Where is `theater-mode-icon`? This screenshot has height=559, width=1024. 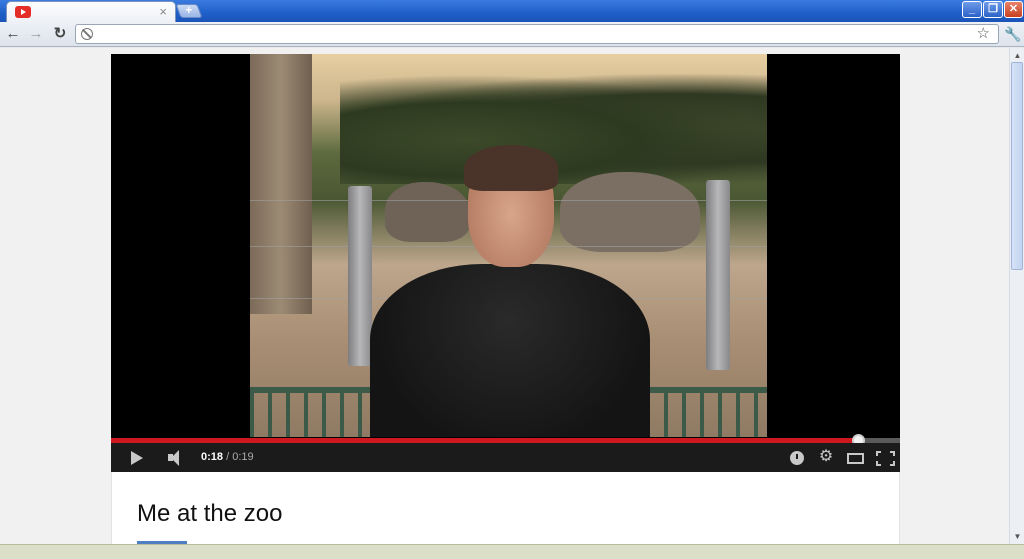
theater-mode-icon is located at coordinates (855, 458).